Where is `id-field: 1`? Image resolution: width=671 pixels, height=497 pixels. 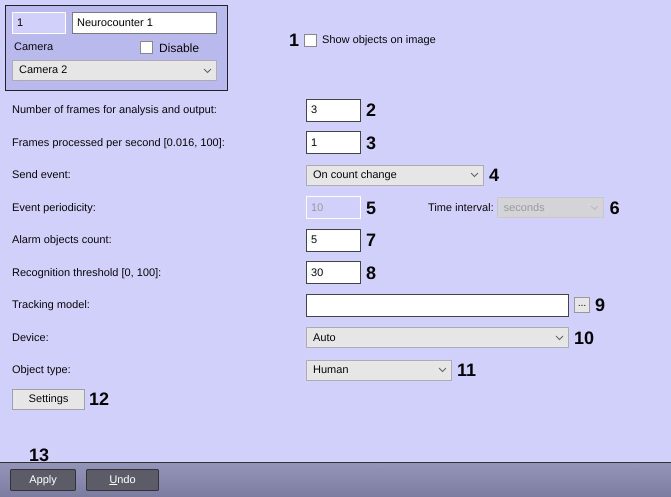 id-field: 1 is located at coordinates (39, 23).